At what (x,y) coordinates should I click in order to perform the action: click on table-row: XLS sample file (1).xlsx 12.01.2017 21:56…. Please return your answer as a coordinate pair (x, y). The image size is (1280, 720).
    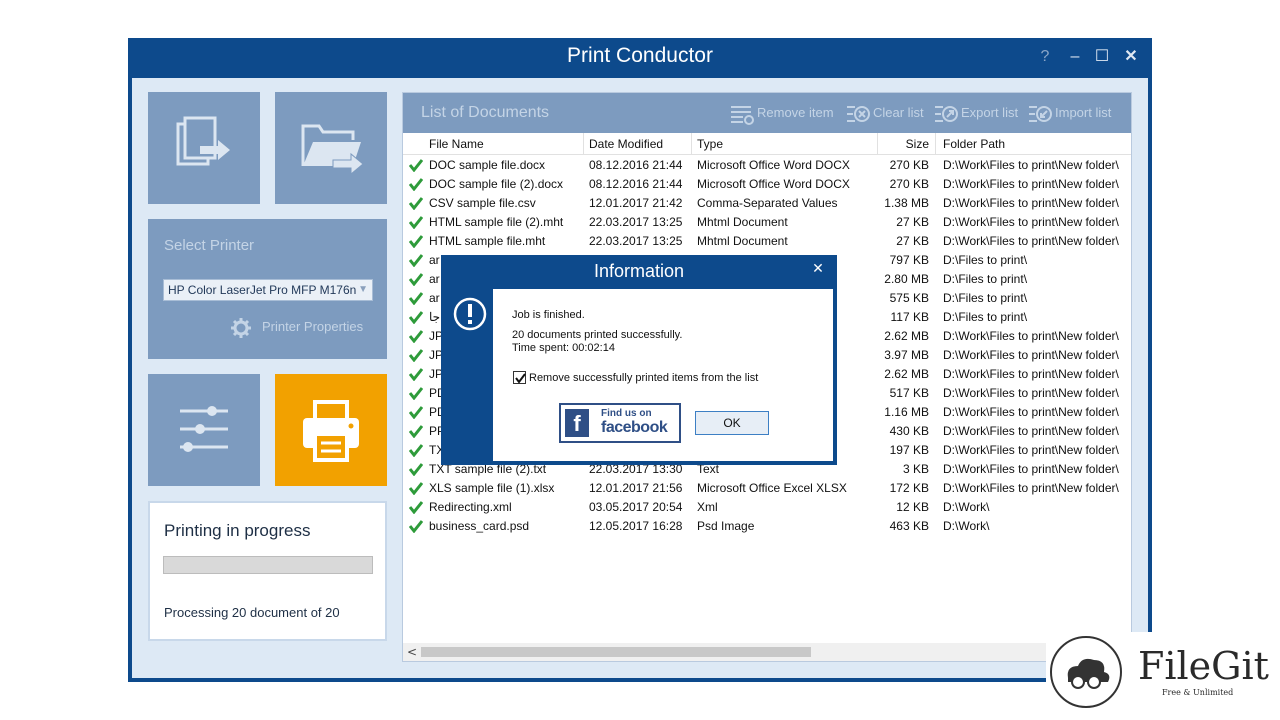
    Looking at the image, I should click on (767, 488).